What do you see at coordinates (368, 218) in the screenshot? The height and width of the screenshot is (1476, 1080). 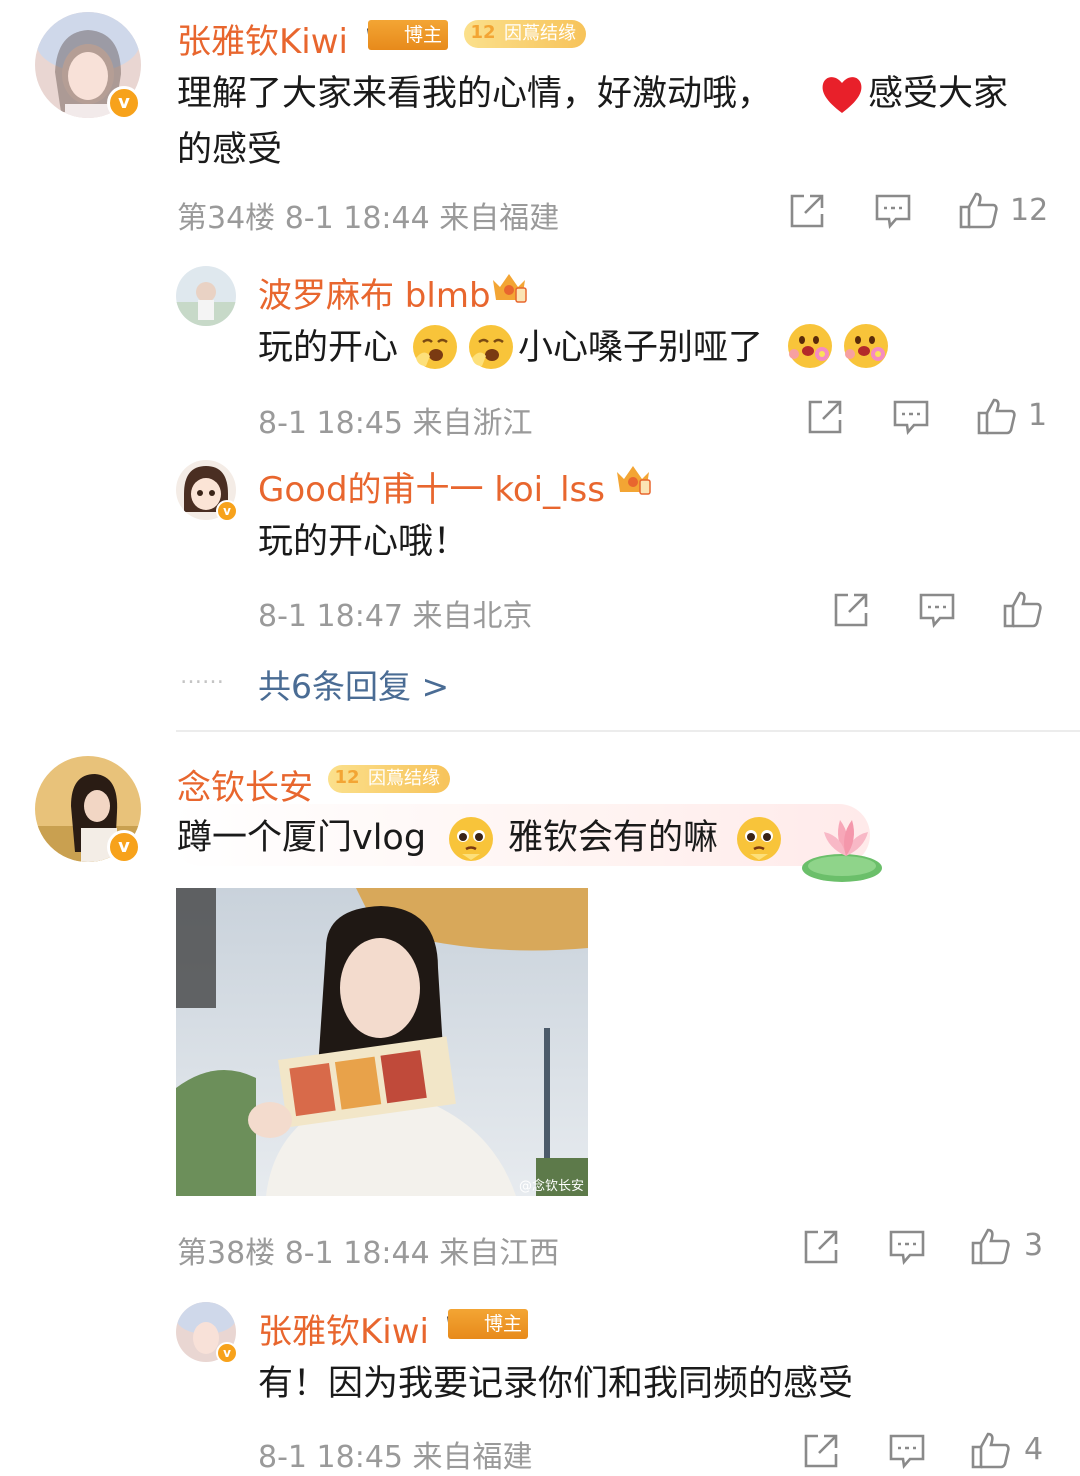 I see `comment-meta: 第34楼 8-1 18:44 来自福建` at bounding box center [368, 218].